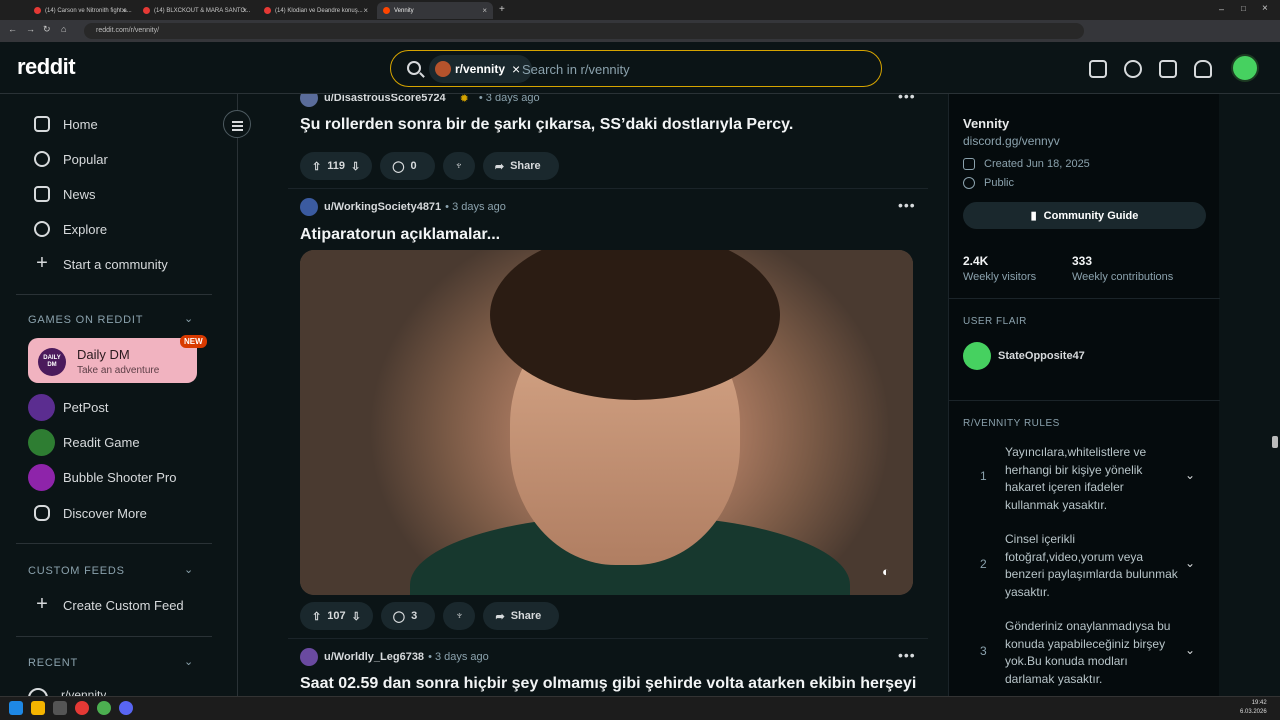 Image resolution: width=1280 pixels, height=720 pixels. I want to click on vote-control: ⇧ 119 ⇩, so click(336, 166).